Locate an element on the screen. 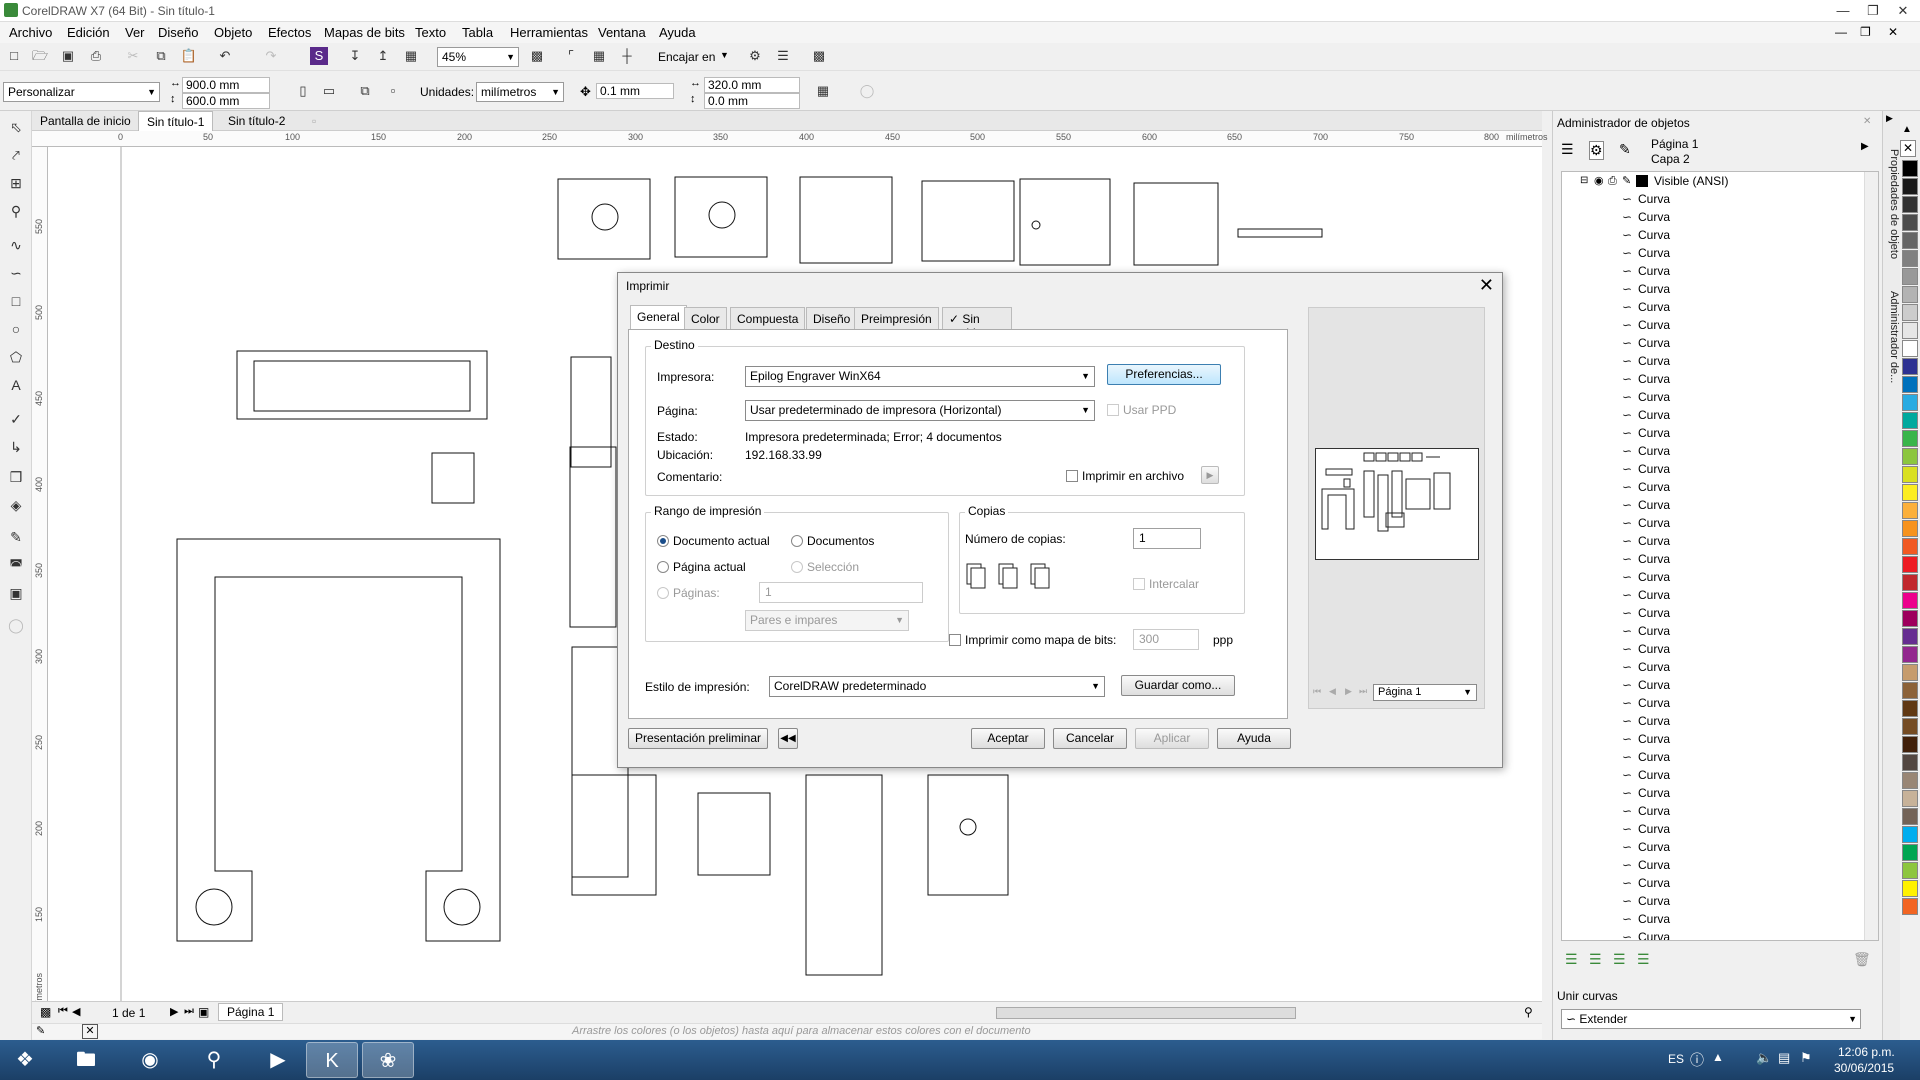 Image resolution: width=1920 pixels, height=1080 pixels. paste-icon: 📋 is located at coordinates (189, 56).